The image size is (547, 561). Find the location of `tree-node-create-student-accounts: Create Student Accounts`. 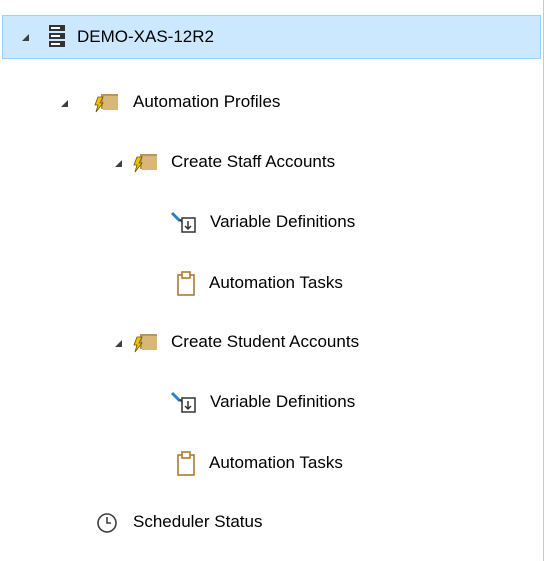

tree-node-create-student-accounts: Create Student Accounts is located at coordinates (270, 343).